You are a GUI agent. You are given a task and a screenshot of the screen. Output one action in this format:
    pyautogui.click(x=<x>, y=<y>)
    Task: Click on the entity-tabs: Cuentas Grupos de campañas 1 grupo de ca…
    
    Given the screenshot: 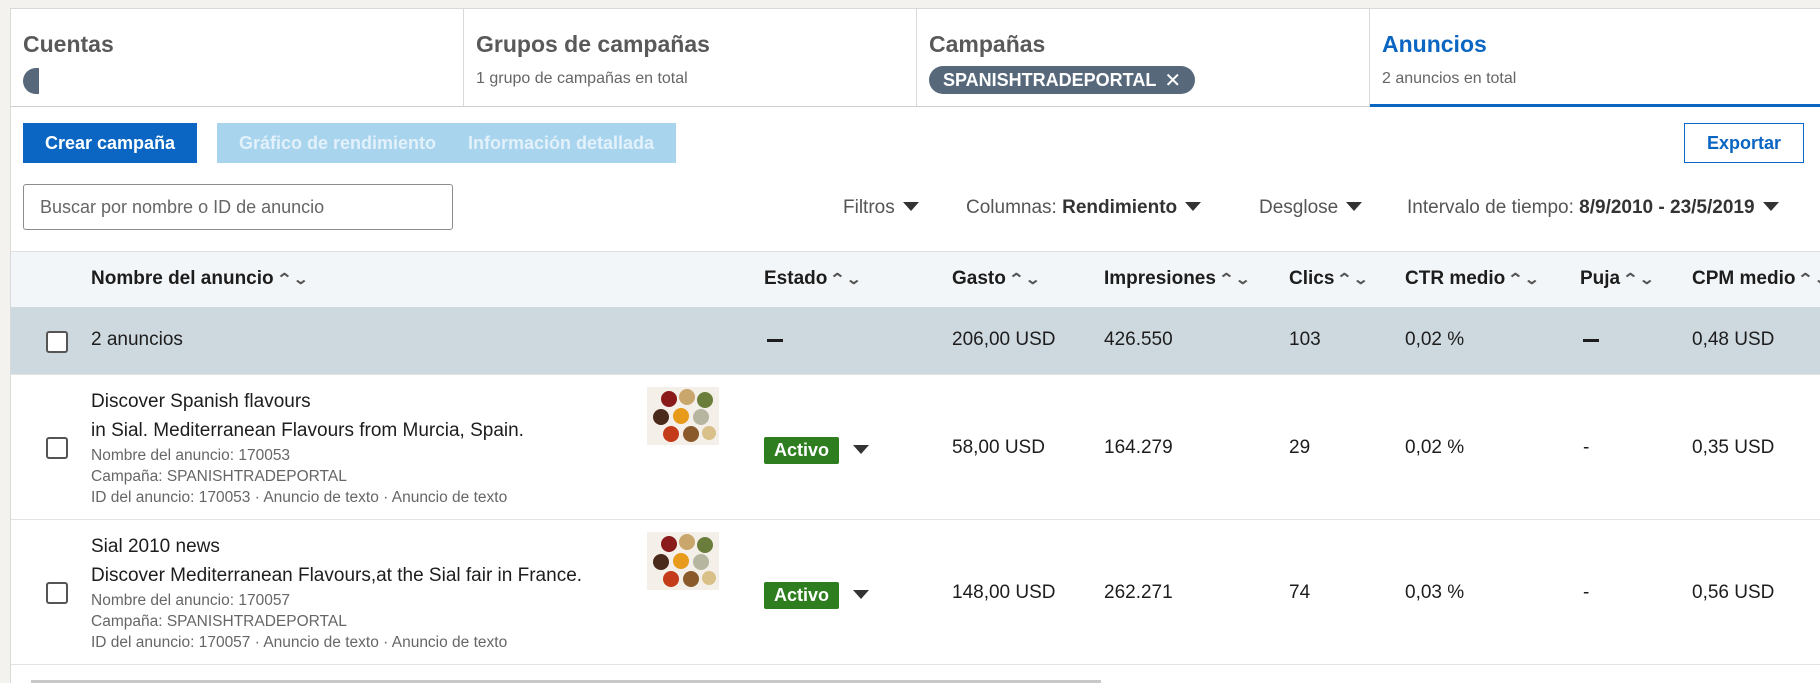 What is the action you would take?
    pyautogui.click(x=915, y=58)
    